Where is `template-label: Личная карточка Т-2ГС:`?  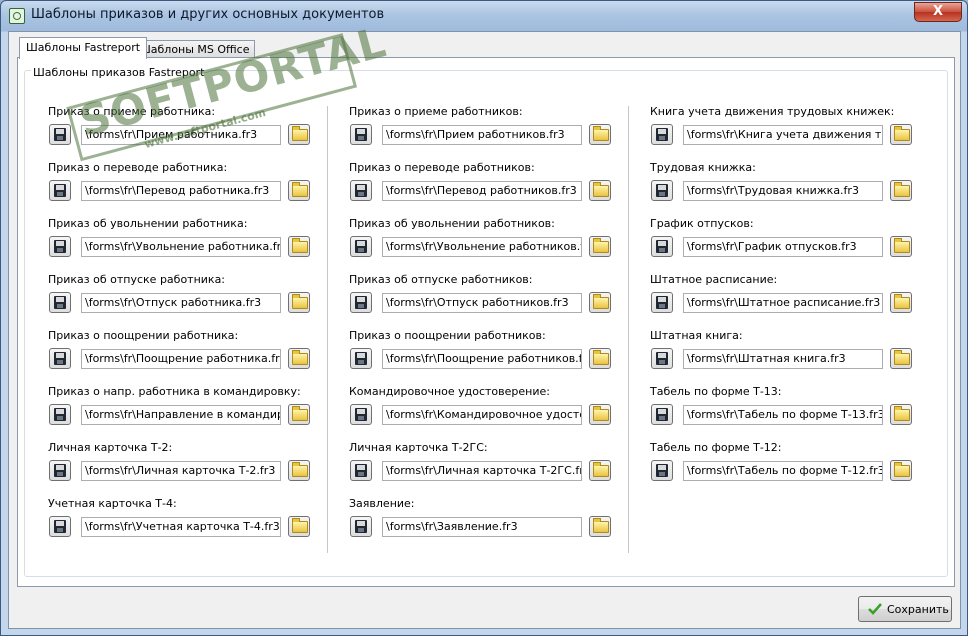 template-label: Личная карточка Т-2ГС: is located at coordinates (418, 447).